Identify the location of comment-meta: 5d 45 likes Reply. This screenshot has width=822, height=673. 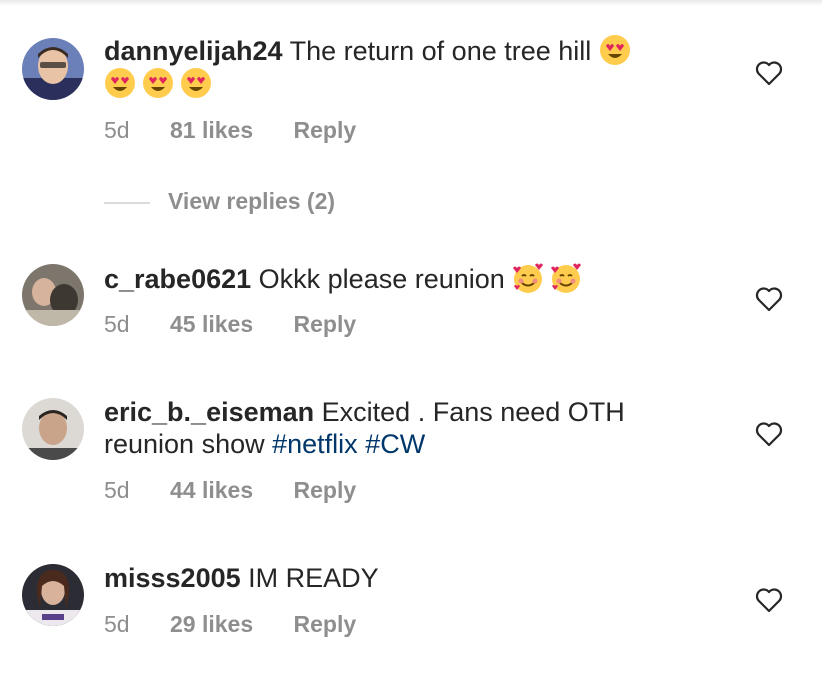
(230, 324).